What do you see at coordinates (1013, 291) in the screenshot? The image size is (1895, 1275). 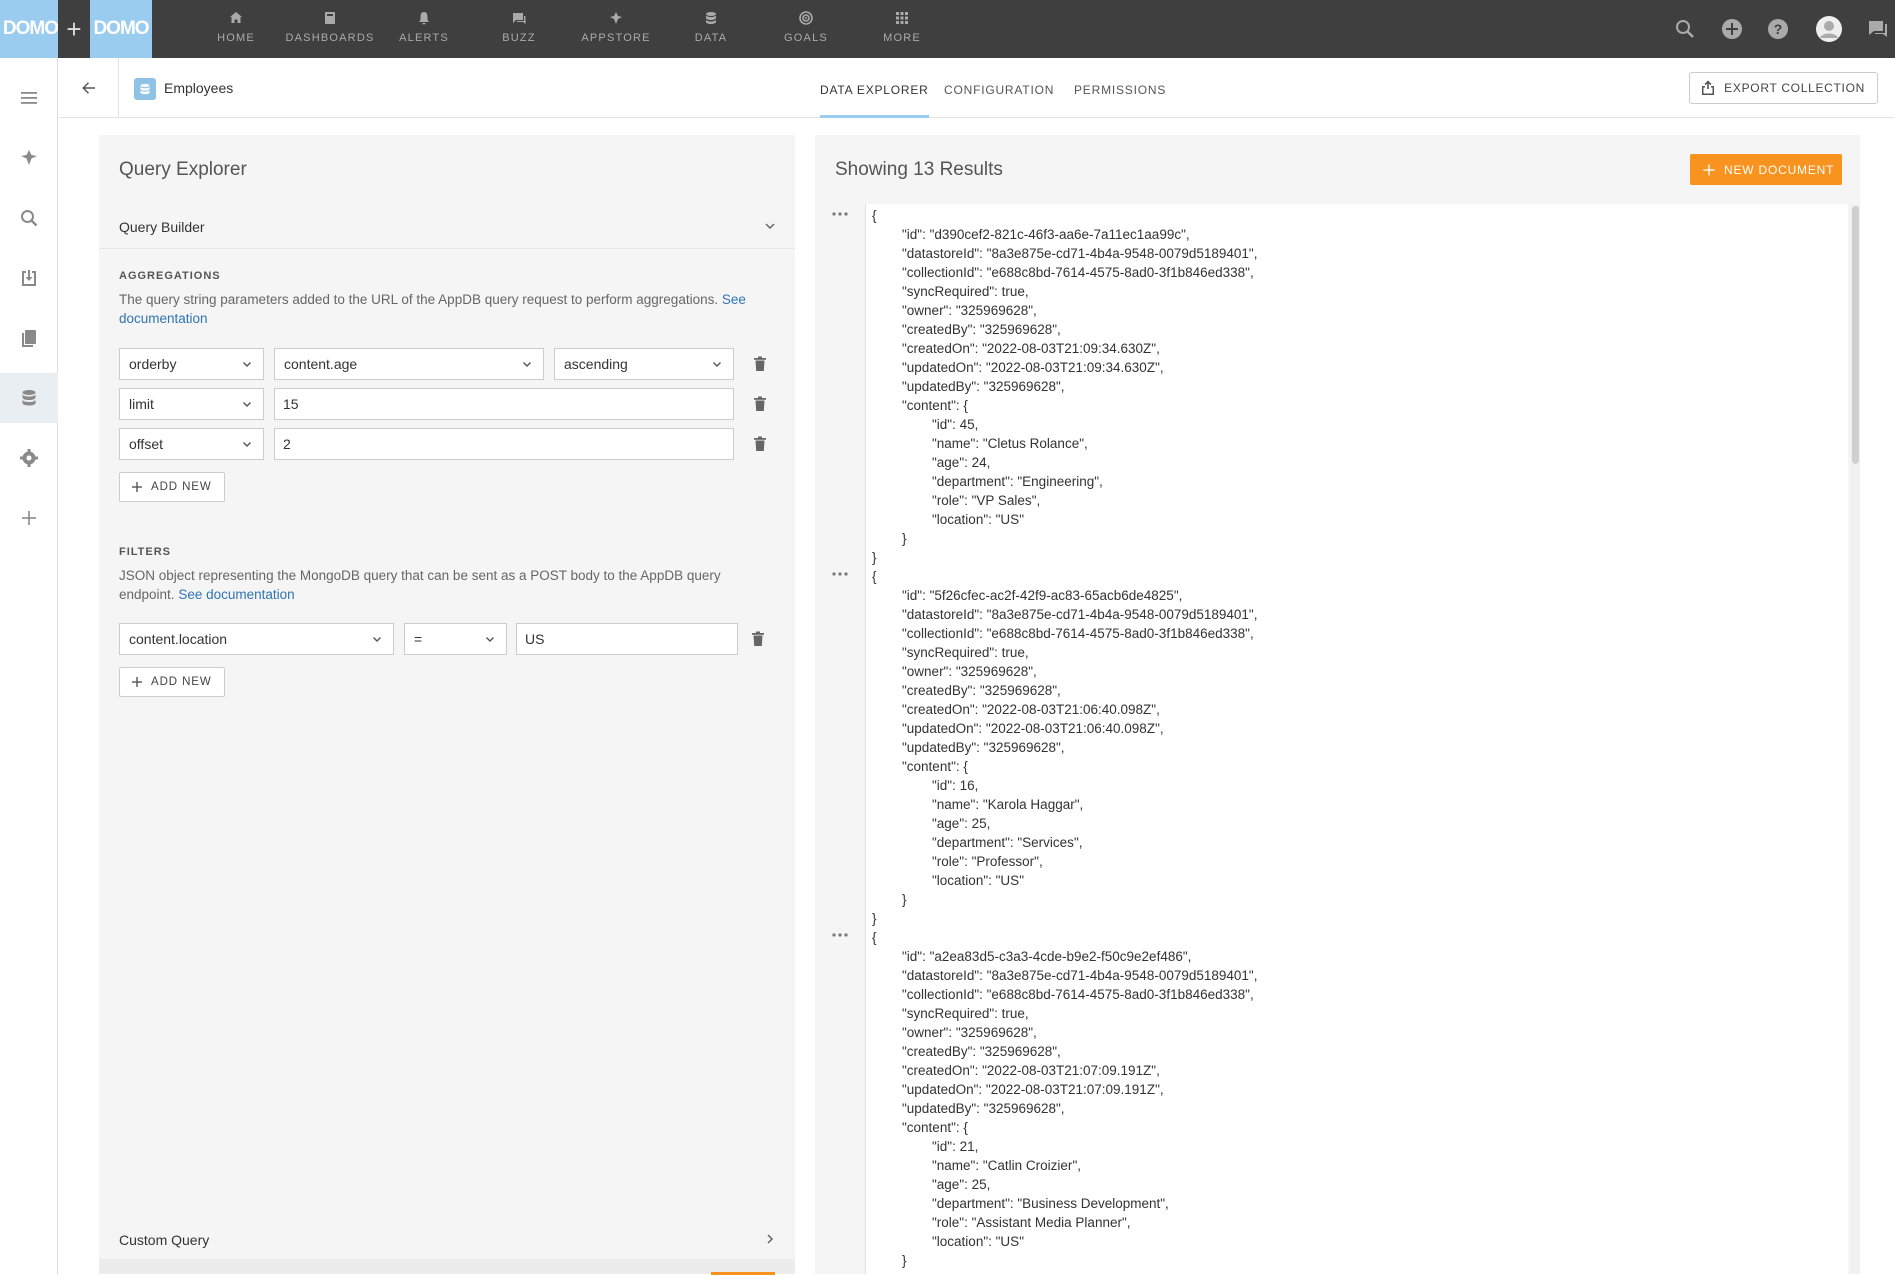 I see `json-value: true` at bounding box center [1013, 291].